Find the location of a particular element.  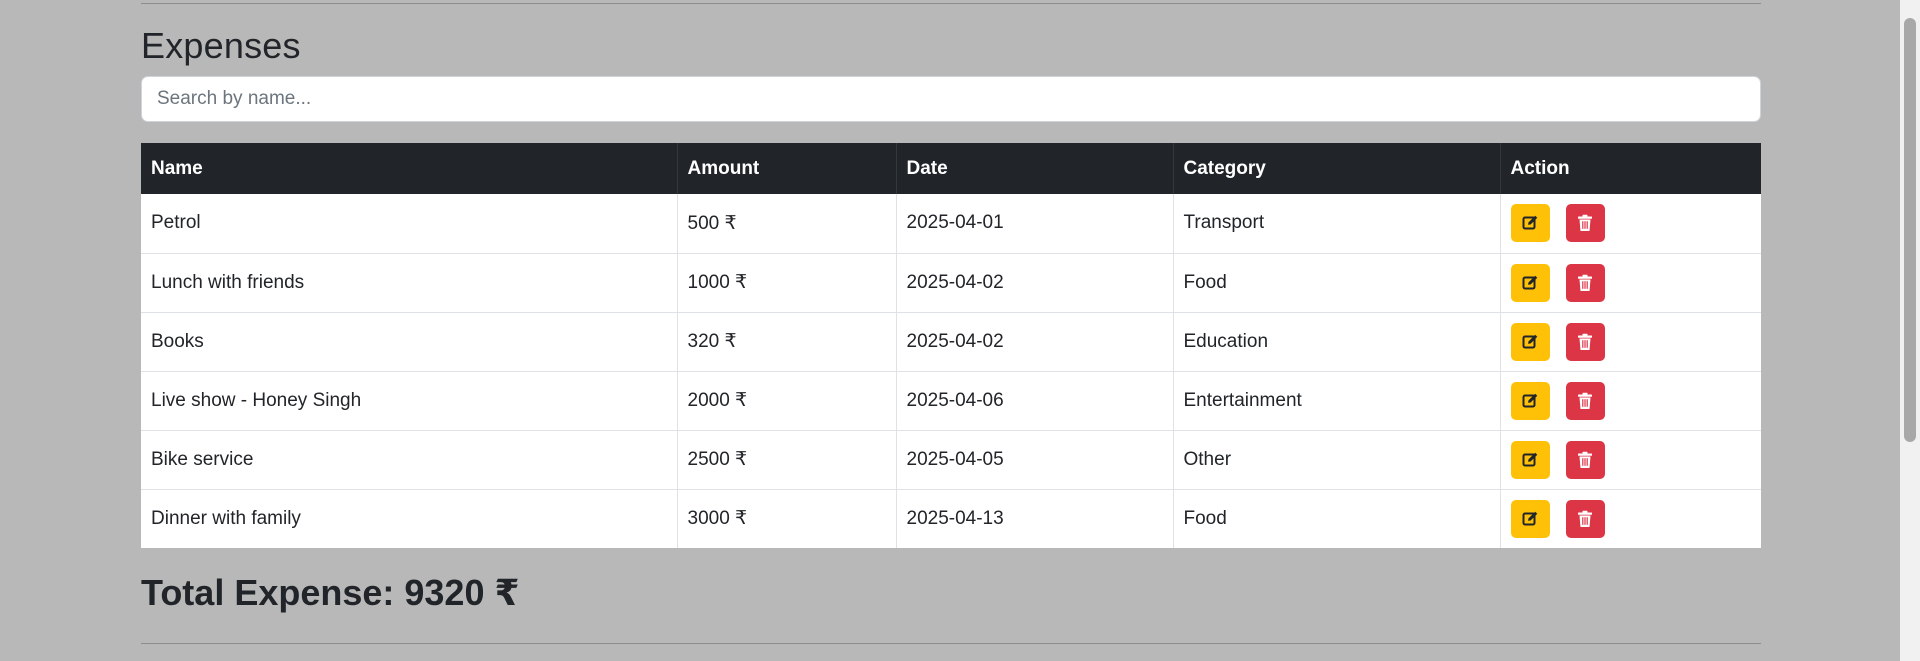

column-header-category: Category is located at coordinates (1337, 168).